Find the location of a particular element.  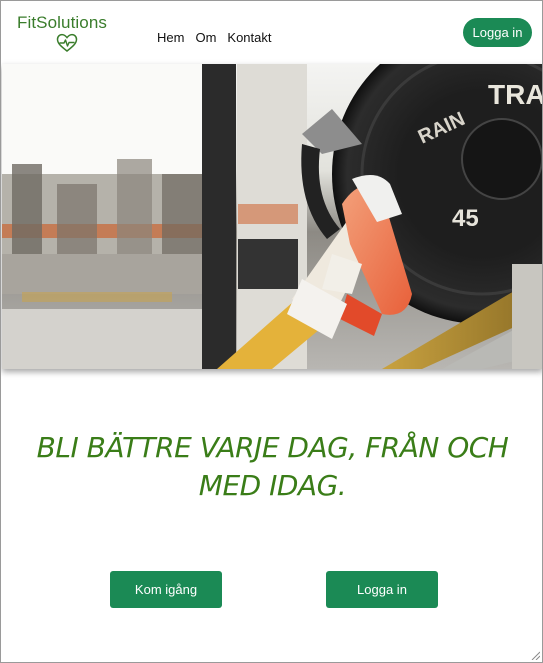

login-button: Logga in is located at coordinates (382, 589).